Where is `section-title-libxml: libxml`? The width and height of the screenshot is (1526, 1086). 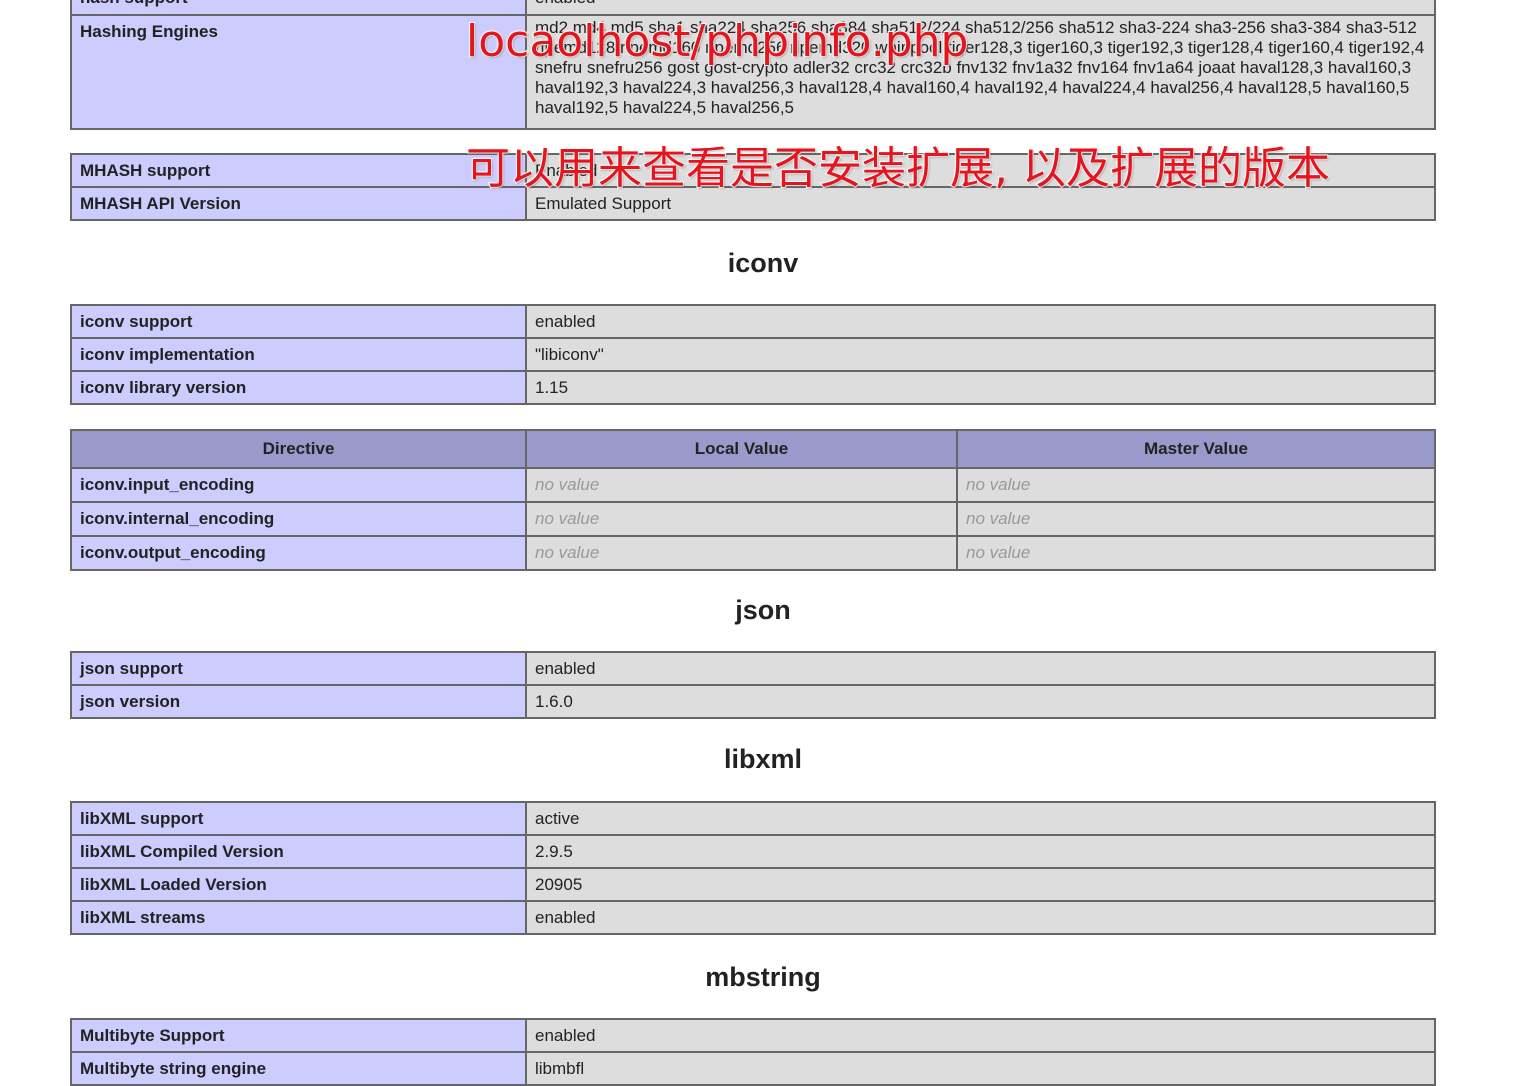 section-title-libxml: libxml is located at coordinates (763, 759).